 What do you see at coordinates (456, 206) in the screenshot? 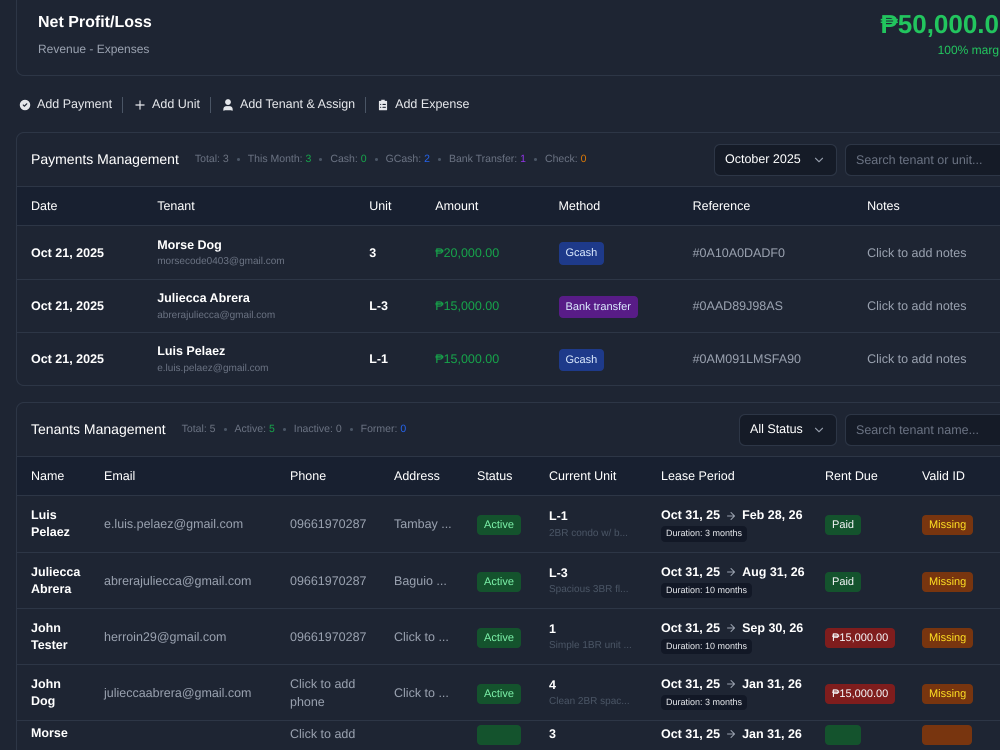
I see `column-header: Amount` at bounding box center [456, 206].